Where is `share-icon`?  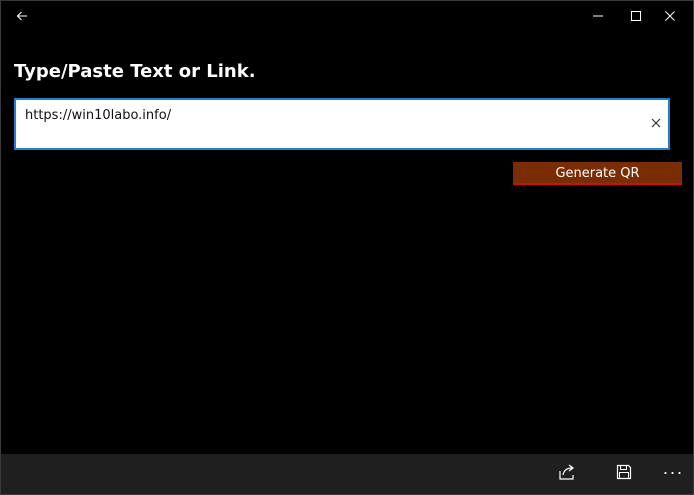 share-icon is located at coordinates (567, 474).